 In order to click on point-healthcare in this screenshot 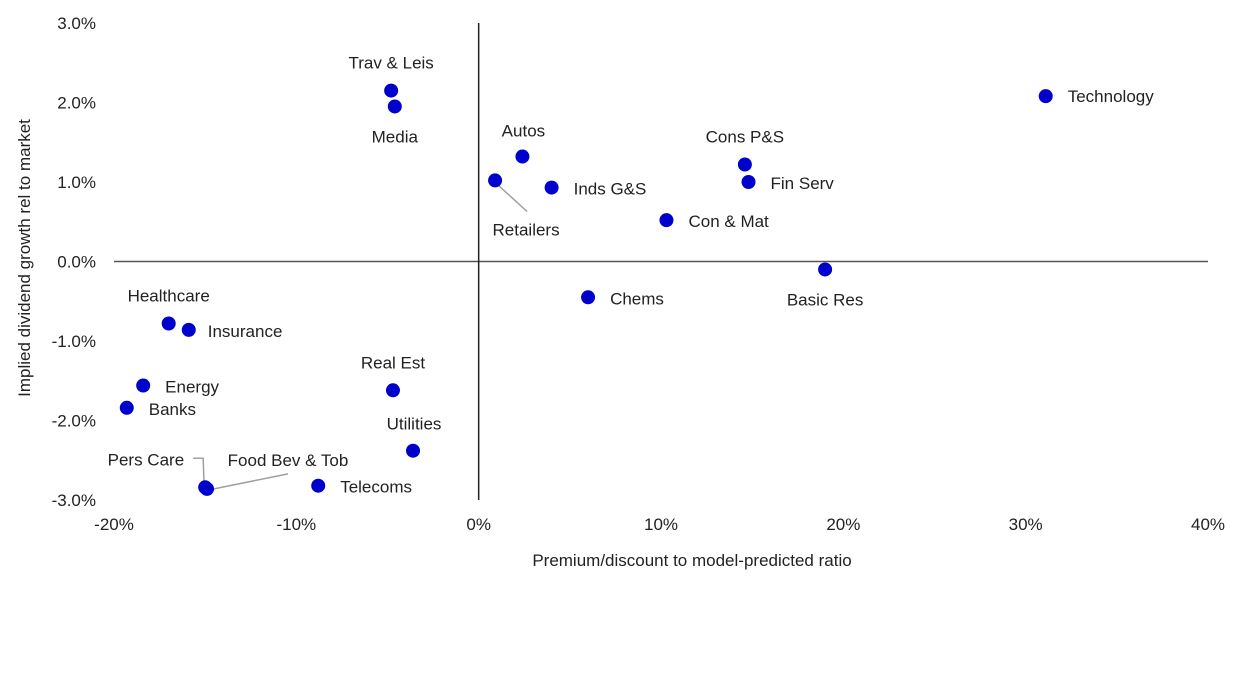, I will do `click(168, 323)`.